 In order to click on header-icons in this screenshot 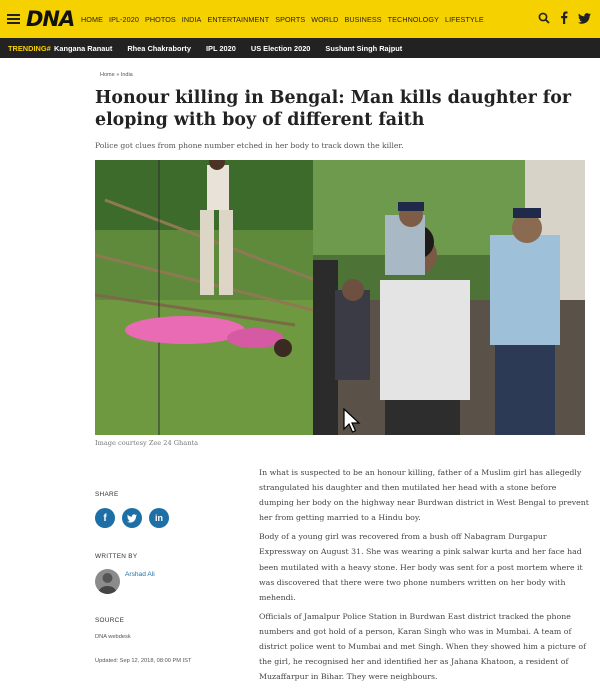, I will do `click(564, 20)`.